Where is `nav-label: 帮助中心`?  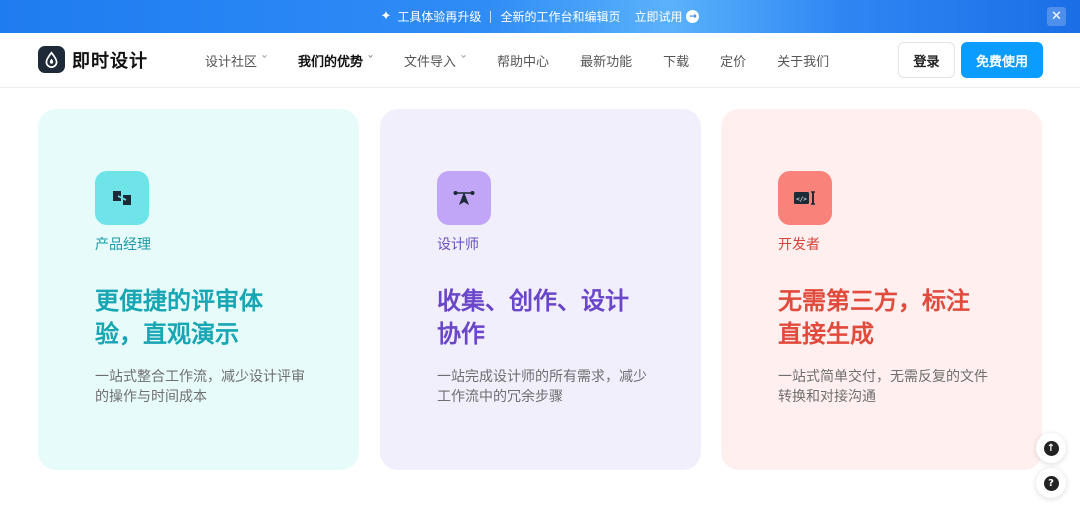 nav-label: 帮助中心 is located at coordinates (523, 62).